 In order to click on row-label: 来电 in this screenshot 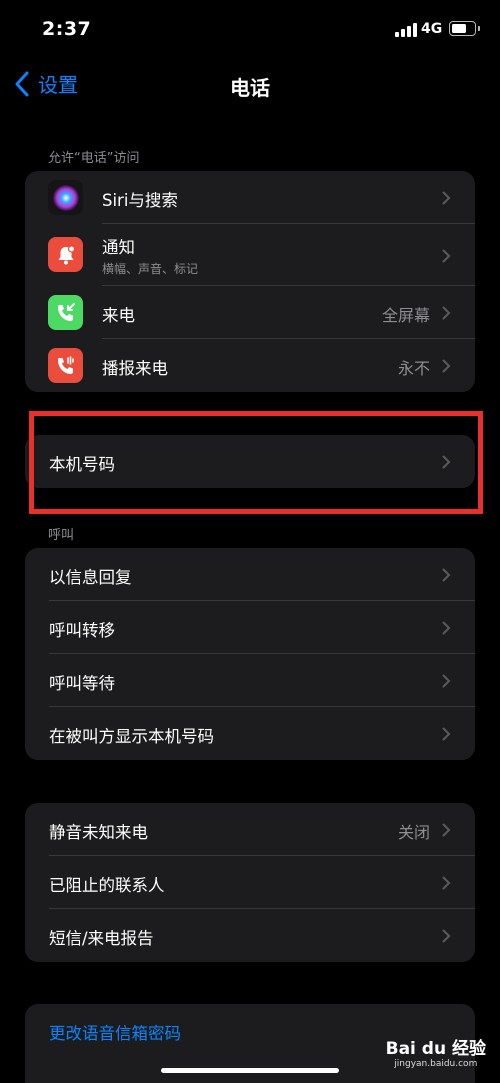, I will do `click(118, 315)`.